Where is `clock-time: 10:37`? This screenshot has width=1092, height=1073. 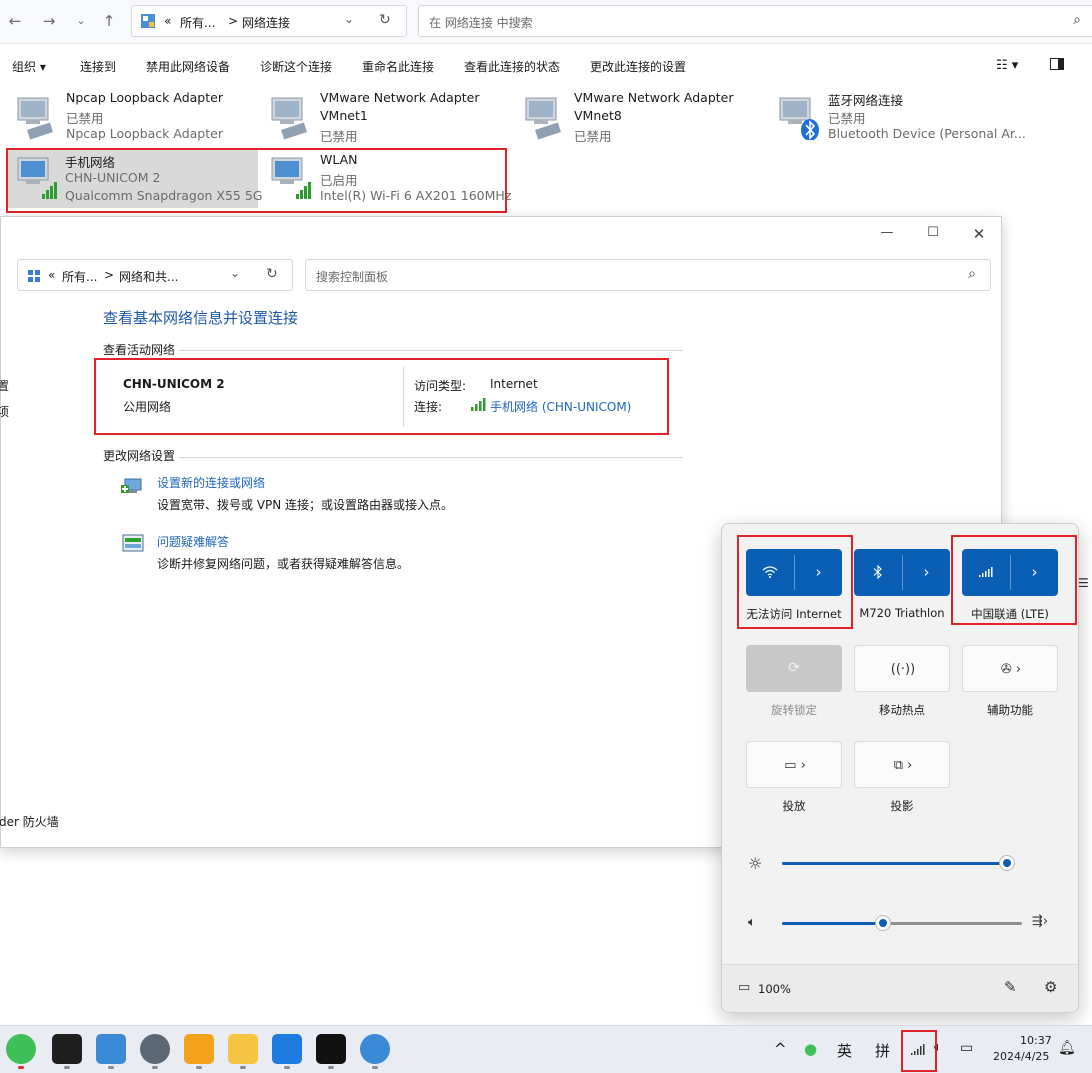 clock-time: 10:37 is located at coordinates (1036, 1040).